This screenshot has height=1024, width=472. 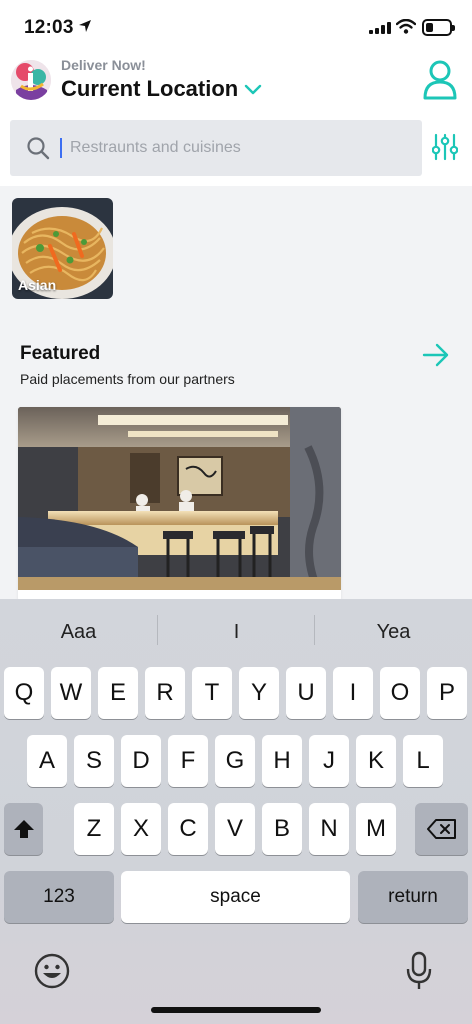 What do you see at coordinates (353, 693) in the screenshot?
I see `key-i: I` at bounding box center [353, 693].